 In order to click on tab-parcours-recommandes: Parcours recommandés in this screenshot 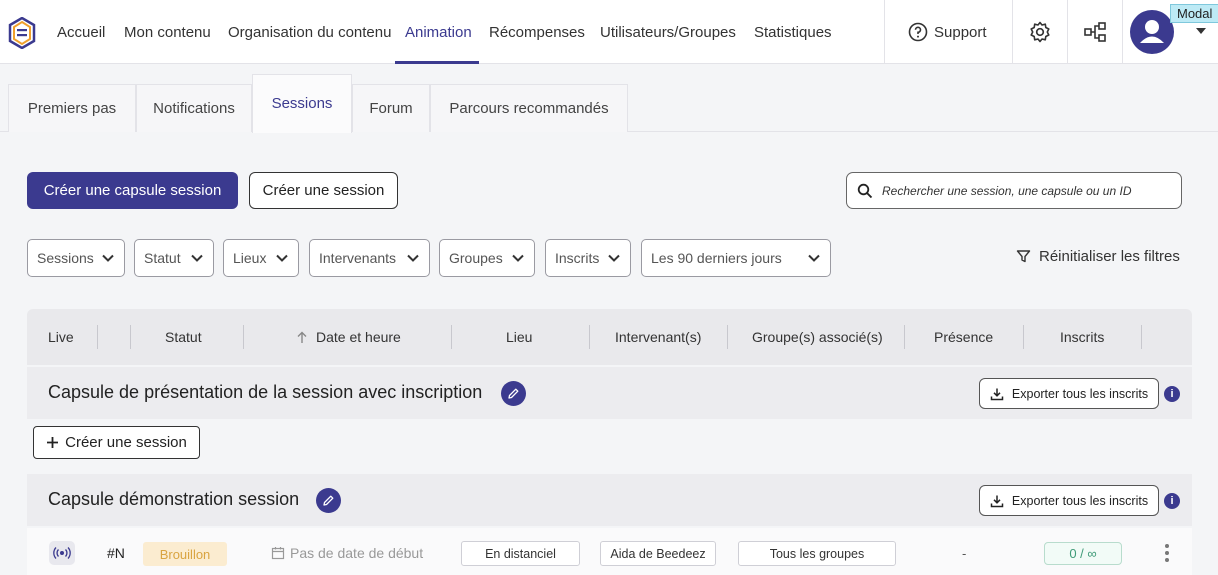, I will do `click(529, 108)`.